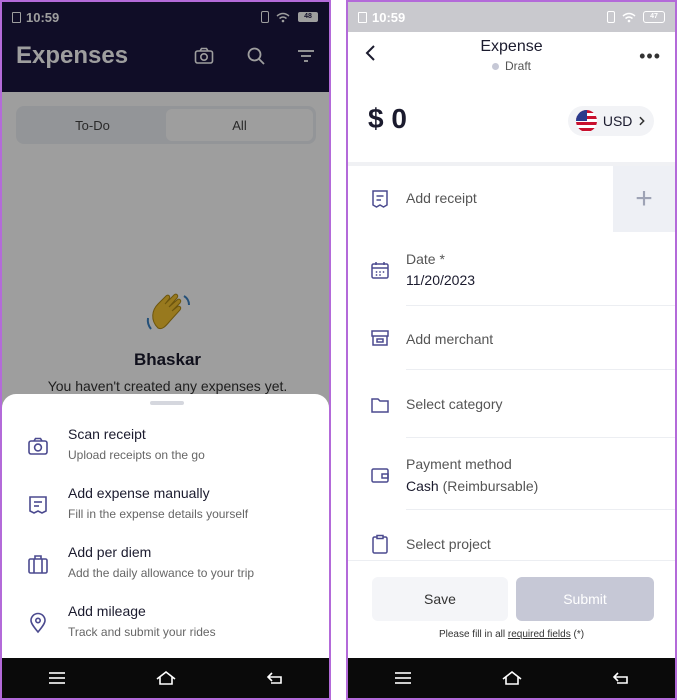  Describe the element at coordinates (425, 259) in the screenshot. I see `field-label: Date *` at that location.